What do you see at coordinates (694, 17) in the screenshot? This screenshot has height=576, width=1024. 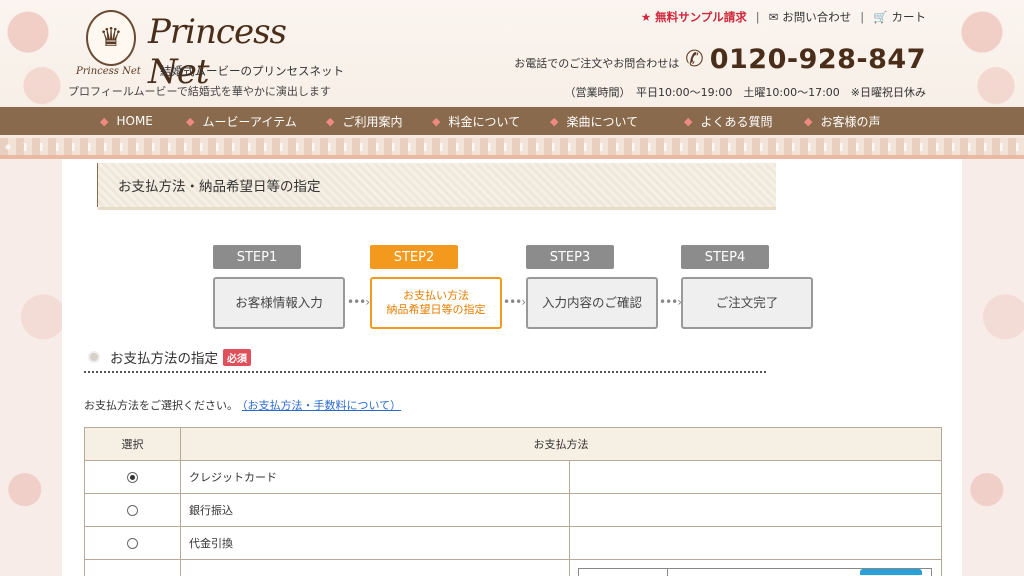 I see `free-sample-link: ★ 無料サンプル請求` at bounding box center [694, 17].